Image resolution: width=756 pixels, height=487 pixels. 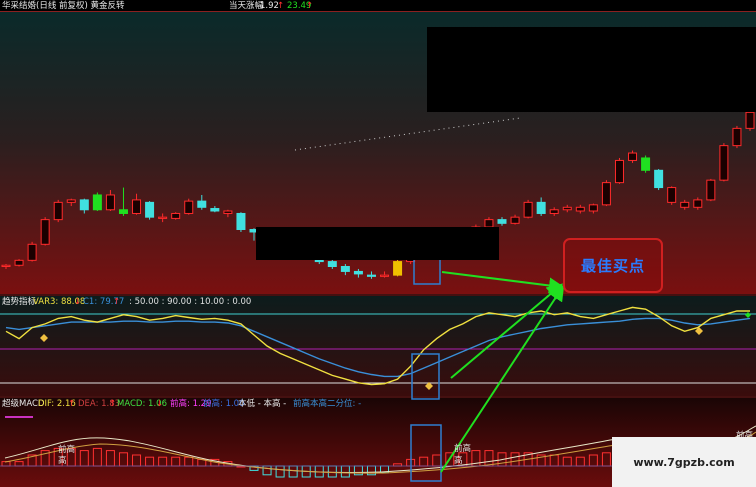 I want to click on watermark-text: www.7gpzb.com, so click(x=684, y=462).